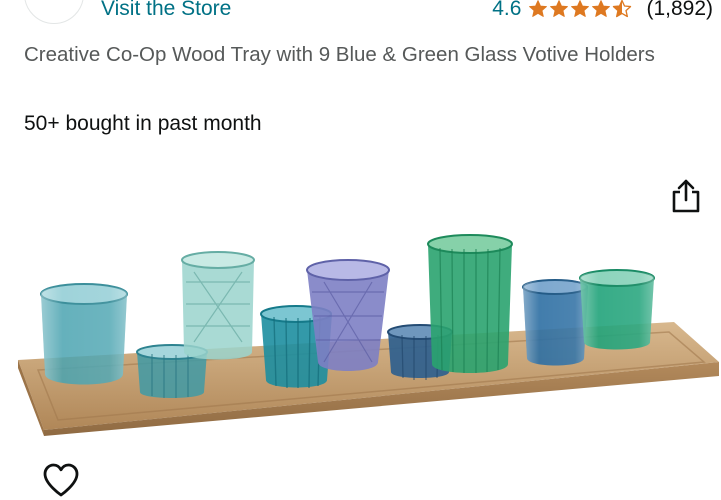 This screenshot has width=721, height=500. Describe the element at coordinates (54, 12) in the screenshot. I see `store-logo` at that location.